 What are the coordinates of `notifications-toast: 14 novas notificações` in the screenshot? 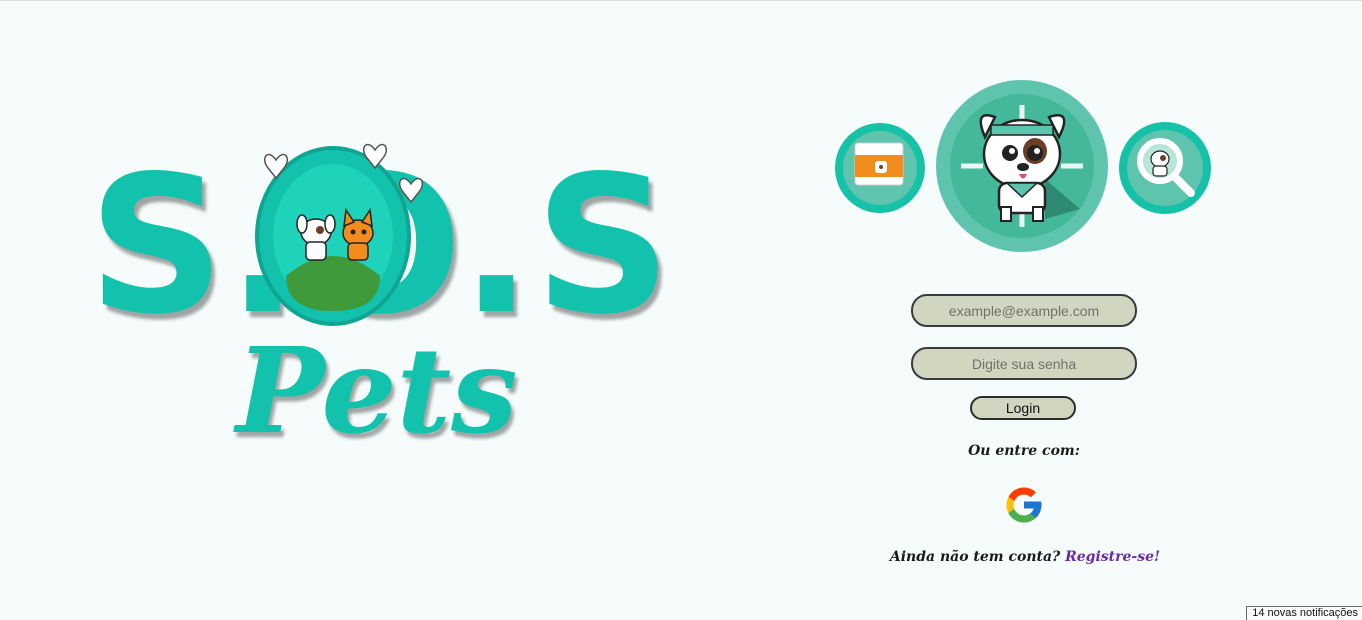 It's located at (1304, 613).